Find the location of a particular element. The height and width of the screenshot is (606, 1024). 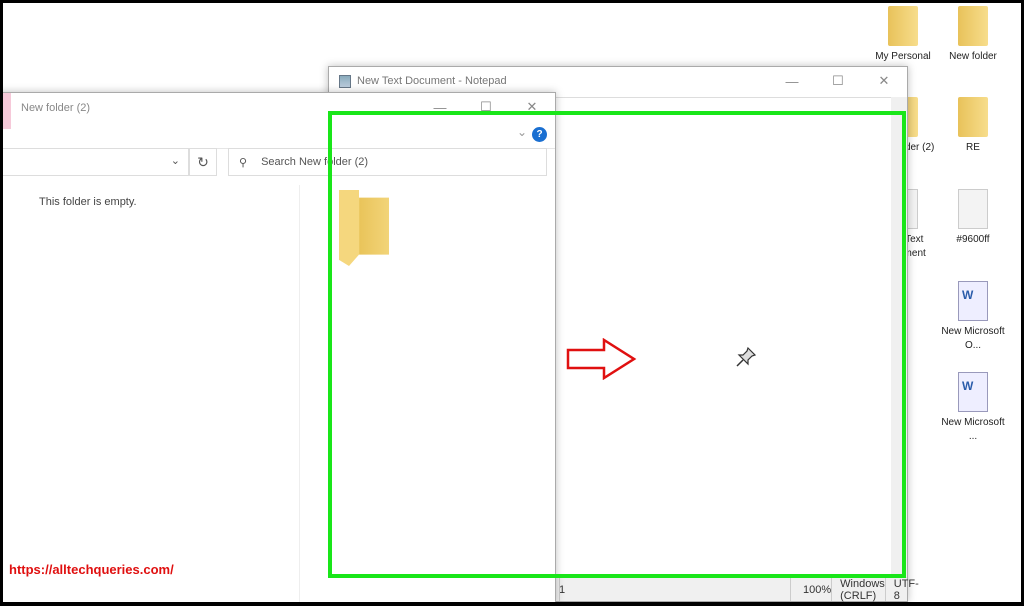

search-icon: ⚲ is located at coordinates (243, 162).